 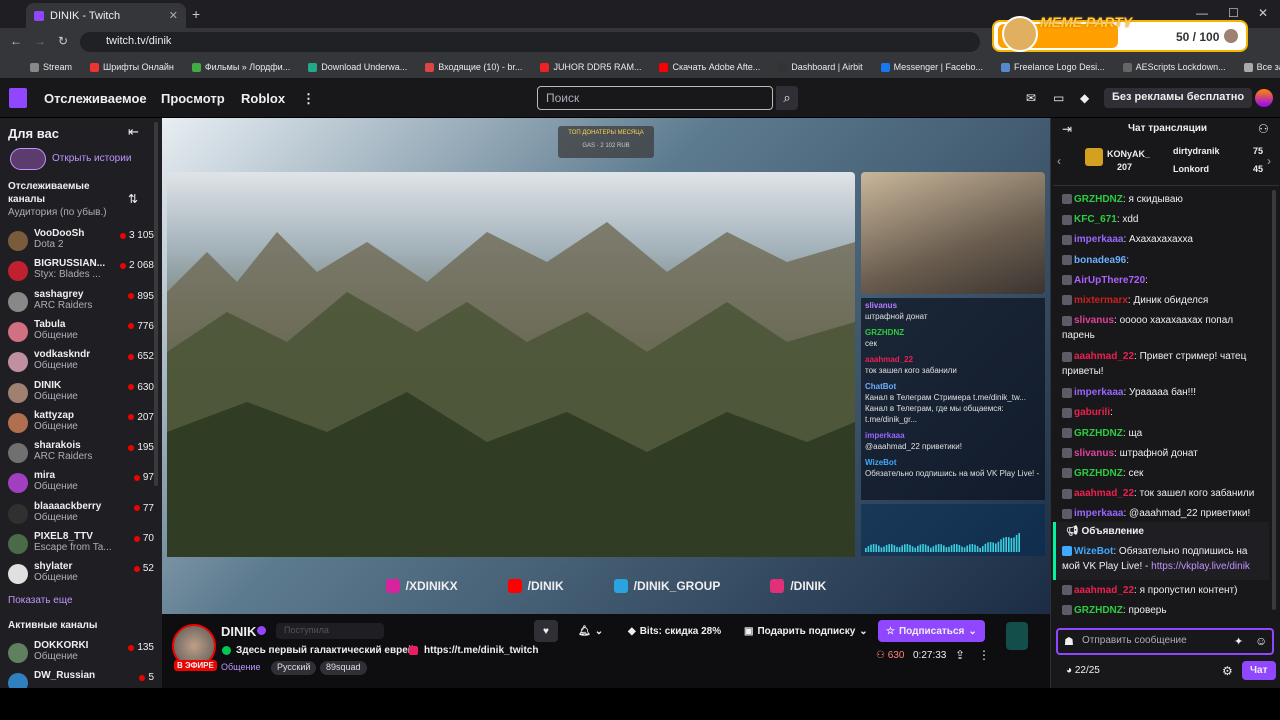 I want to click on chat-settings-icon: ⚙, so click(x=1227, y=671).